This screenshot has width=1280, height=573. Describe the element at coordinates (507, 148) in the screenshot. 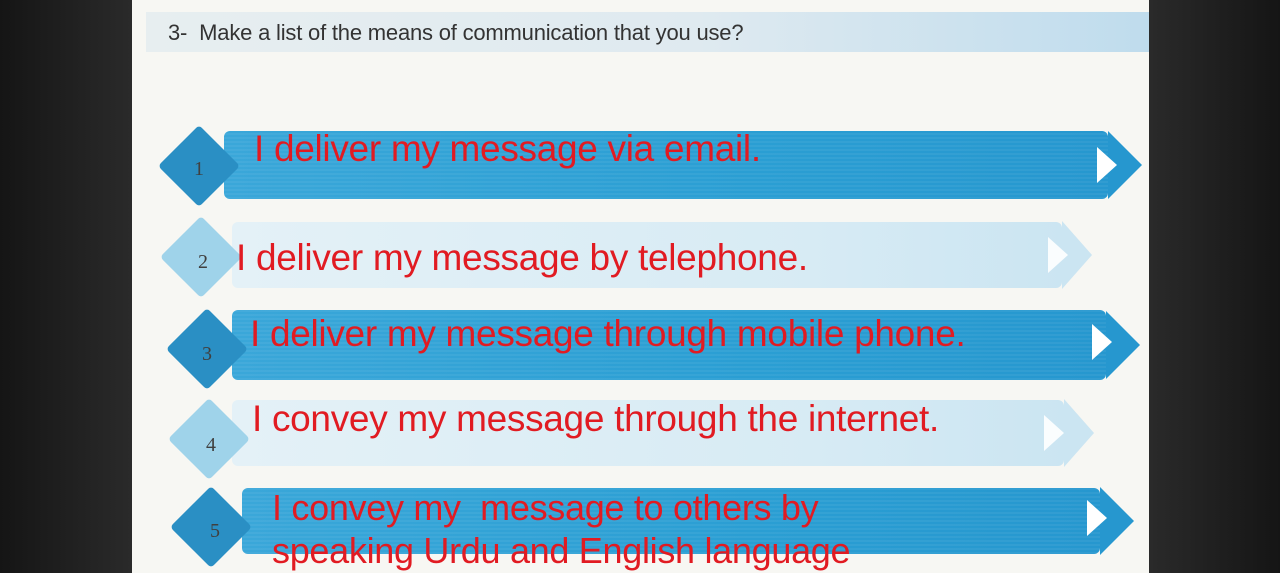

I see `item-text: I deliver my message via email.` at that location.